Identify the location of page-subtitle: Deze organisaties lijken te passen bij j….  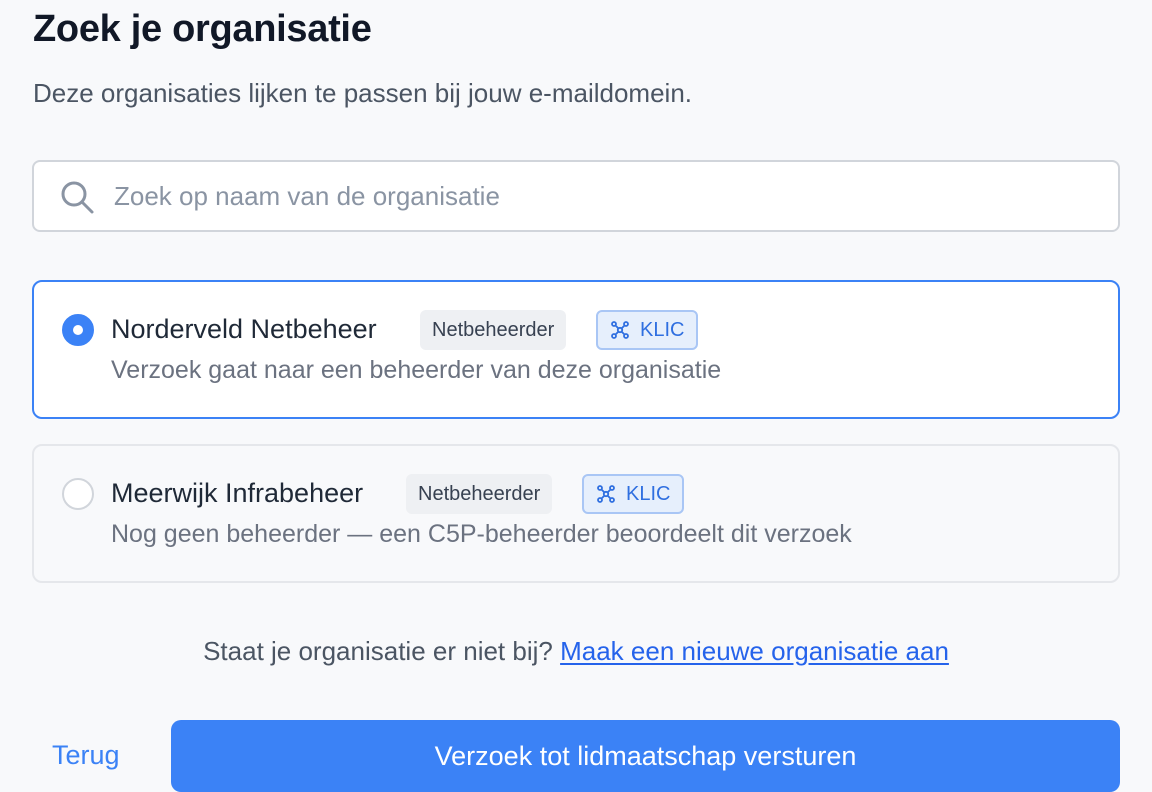
(363, 93).